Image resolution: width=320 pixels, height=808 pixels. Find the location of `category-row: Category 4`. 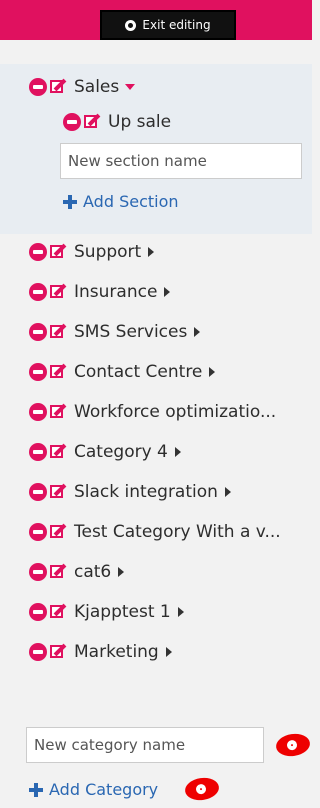

category-row: Category 4 is located at coordinates (105, 452).